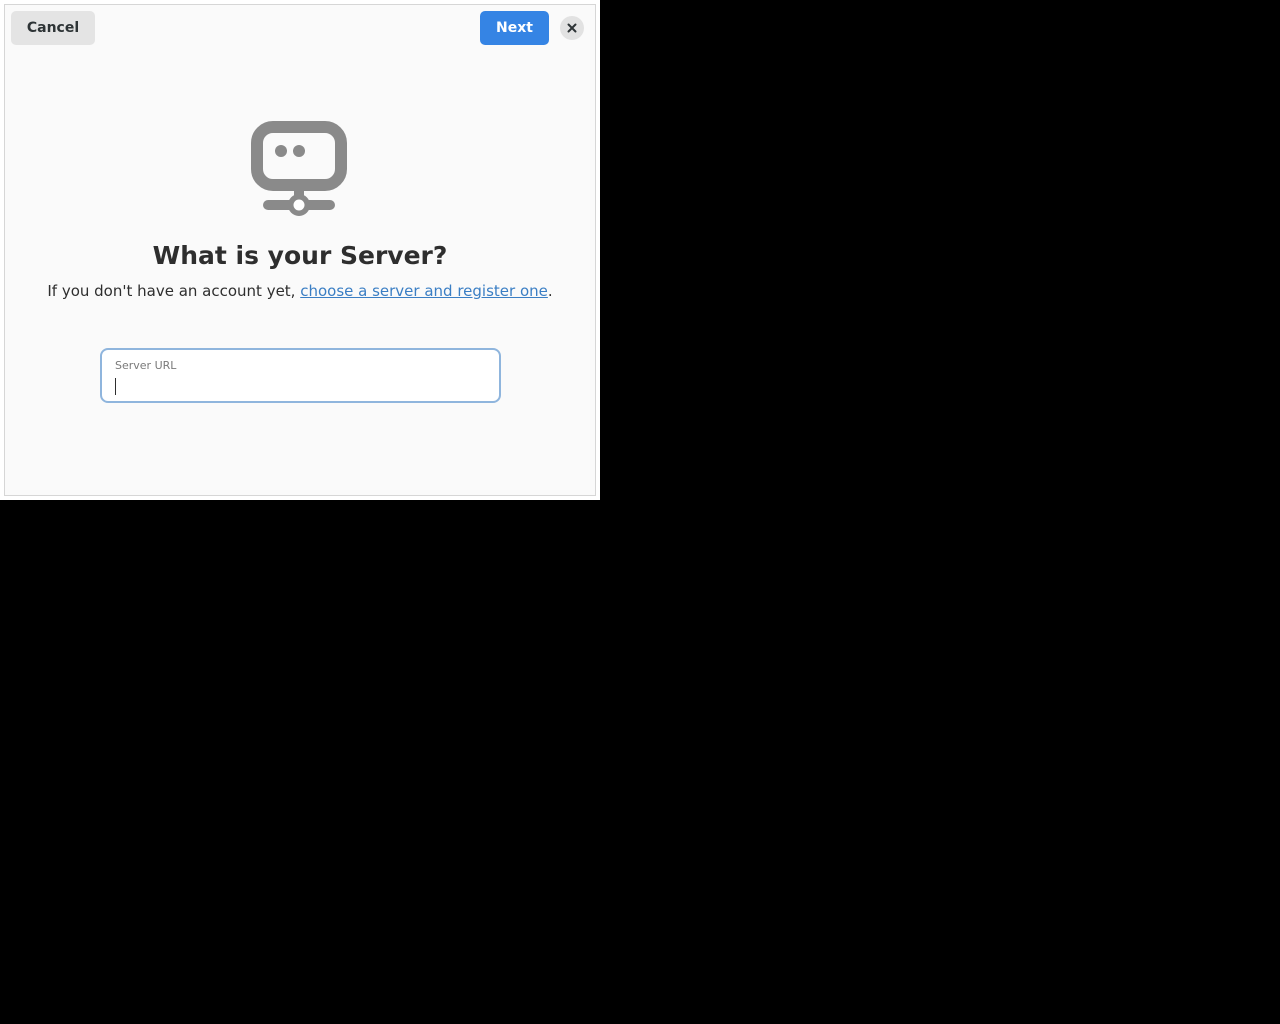  I want to click on choose-server-link: choose a server and register one, so click(424, 291).